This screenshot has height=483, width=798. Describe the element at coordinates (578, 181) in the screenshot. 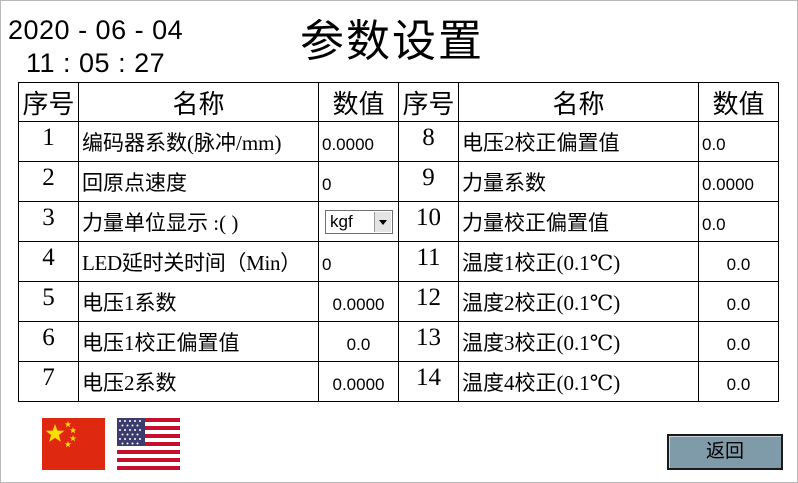

I see `param-force-coefficient-label: 力量系数` at that location.